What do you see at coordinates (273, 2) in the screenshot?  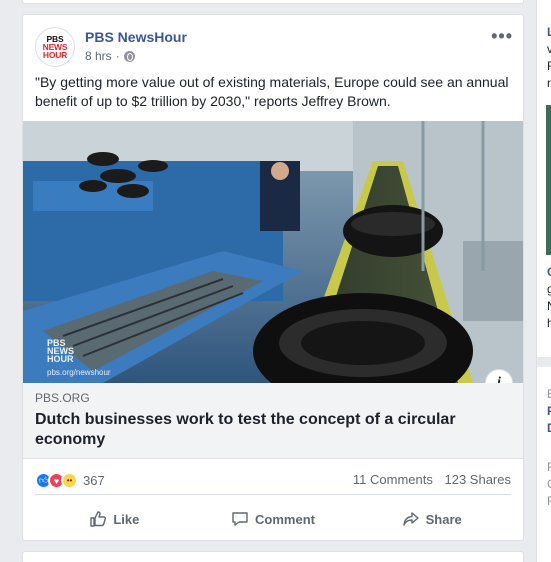 I see `previous-post-card-edge` at bounding box center [273, 2].